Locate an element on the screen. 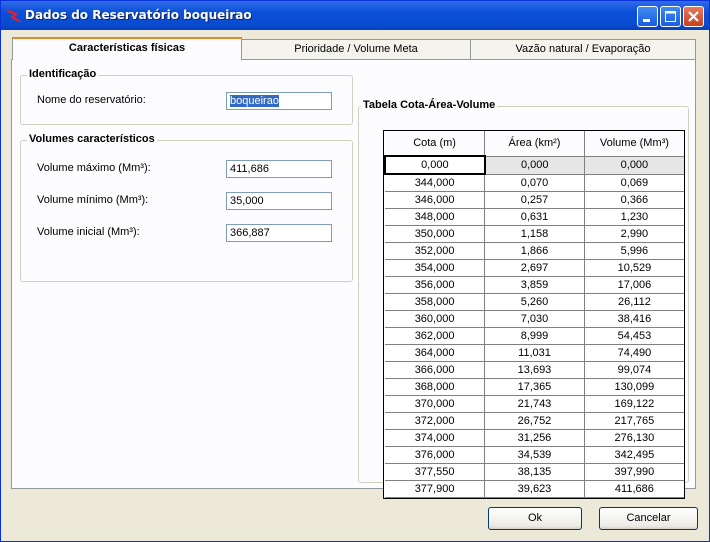  cell-area: 38,135 is located at coordinates (534, 472).